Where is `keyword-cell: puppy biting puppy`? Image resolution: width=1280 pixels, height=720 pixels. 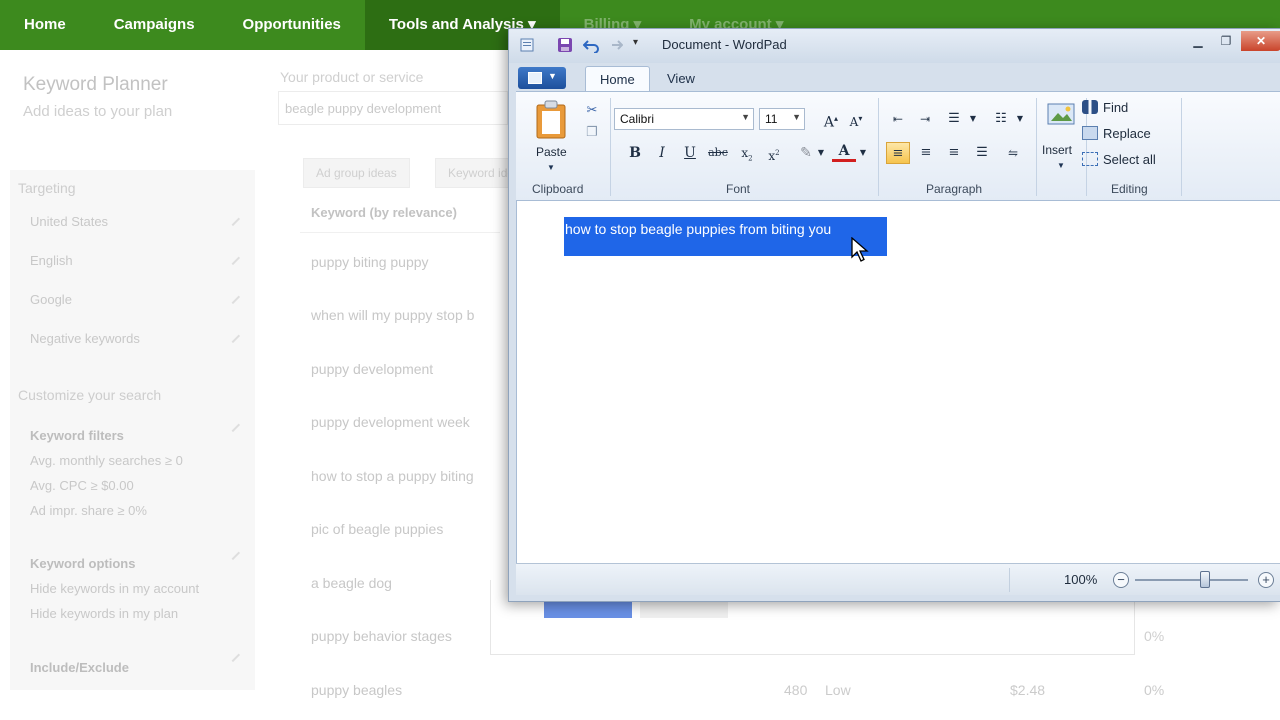 keyword-cell: puppy biting puppy is located at coordinates (370, 262).